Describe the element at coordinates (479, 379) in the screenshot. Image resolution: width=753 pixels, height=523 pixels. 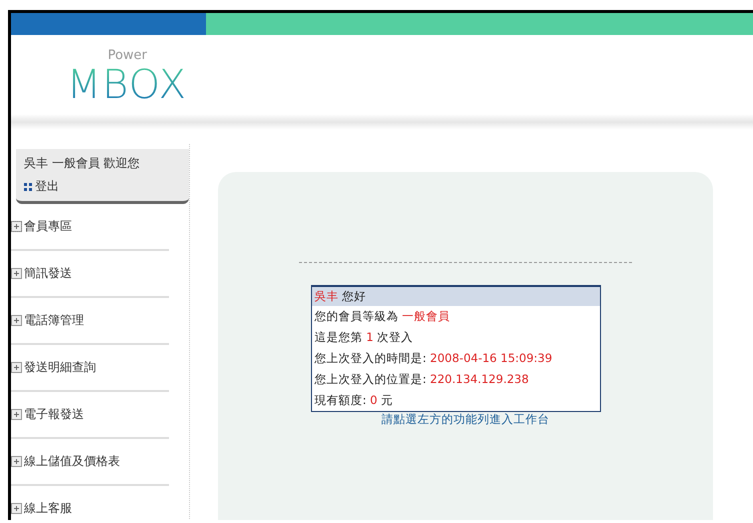
I see `info-value: 220.134.129.238` at that location.